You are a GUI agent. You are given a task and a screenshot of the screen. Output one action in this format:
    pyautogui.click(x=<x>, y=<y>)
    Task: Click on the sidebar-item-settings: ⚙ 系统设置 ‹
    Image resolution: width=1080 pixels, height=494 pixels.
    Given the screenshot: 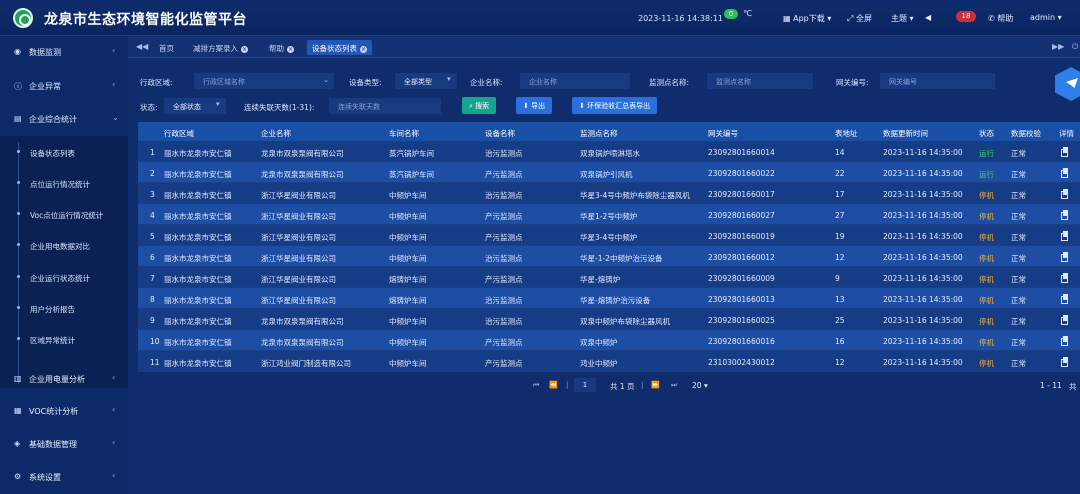 What is the action you would take?
    pyautogui.click(x=64, y=476)
    